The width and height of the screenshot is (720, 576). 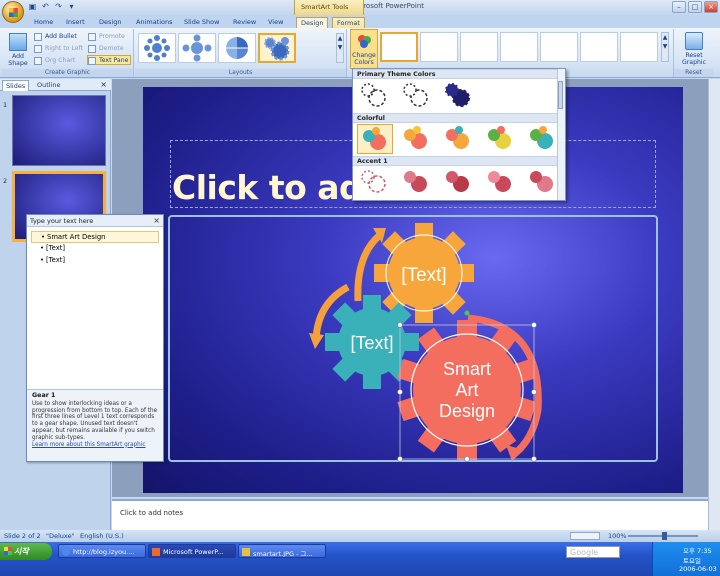 I want to click on change-colors-icon, so click(x=364, y=41).